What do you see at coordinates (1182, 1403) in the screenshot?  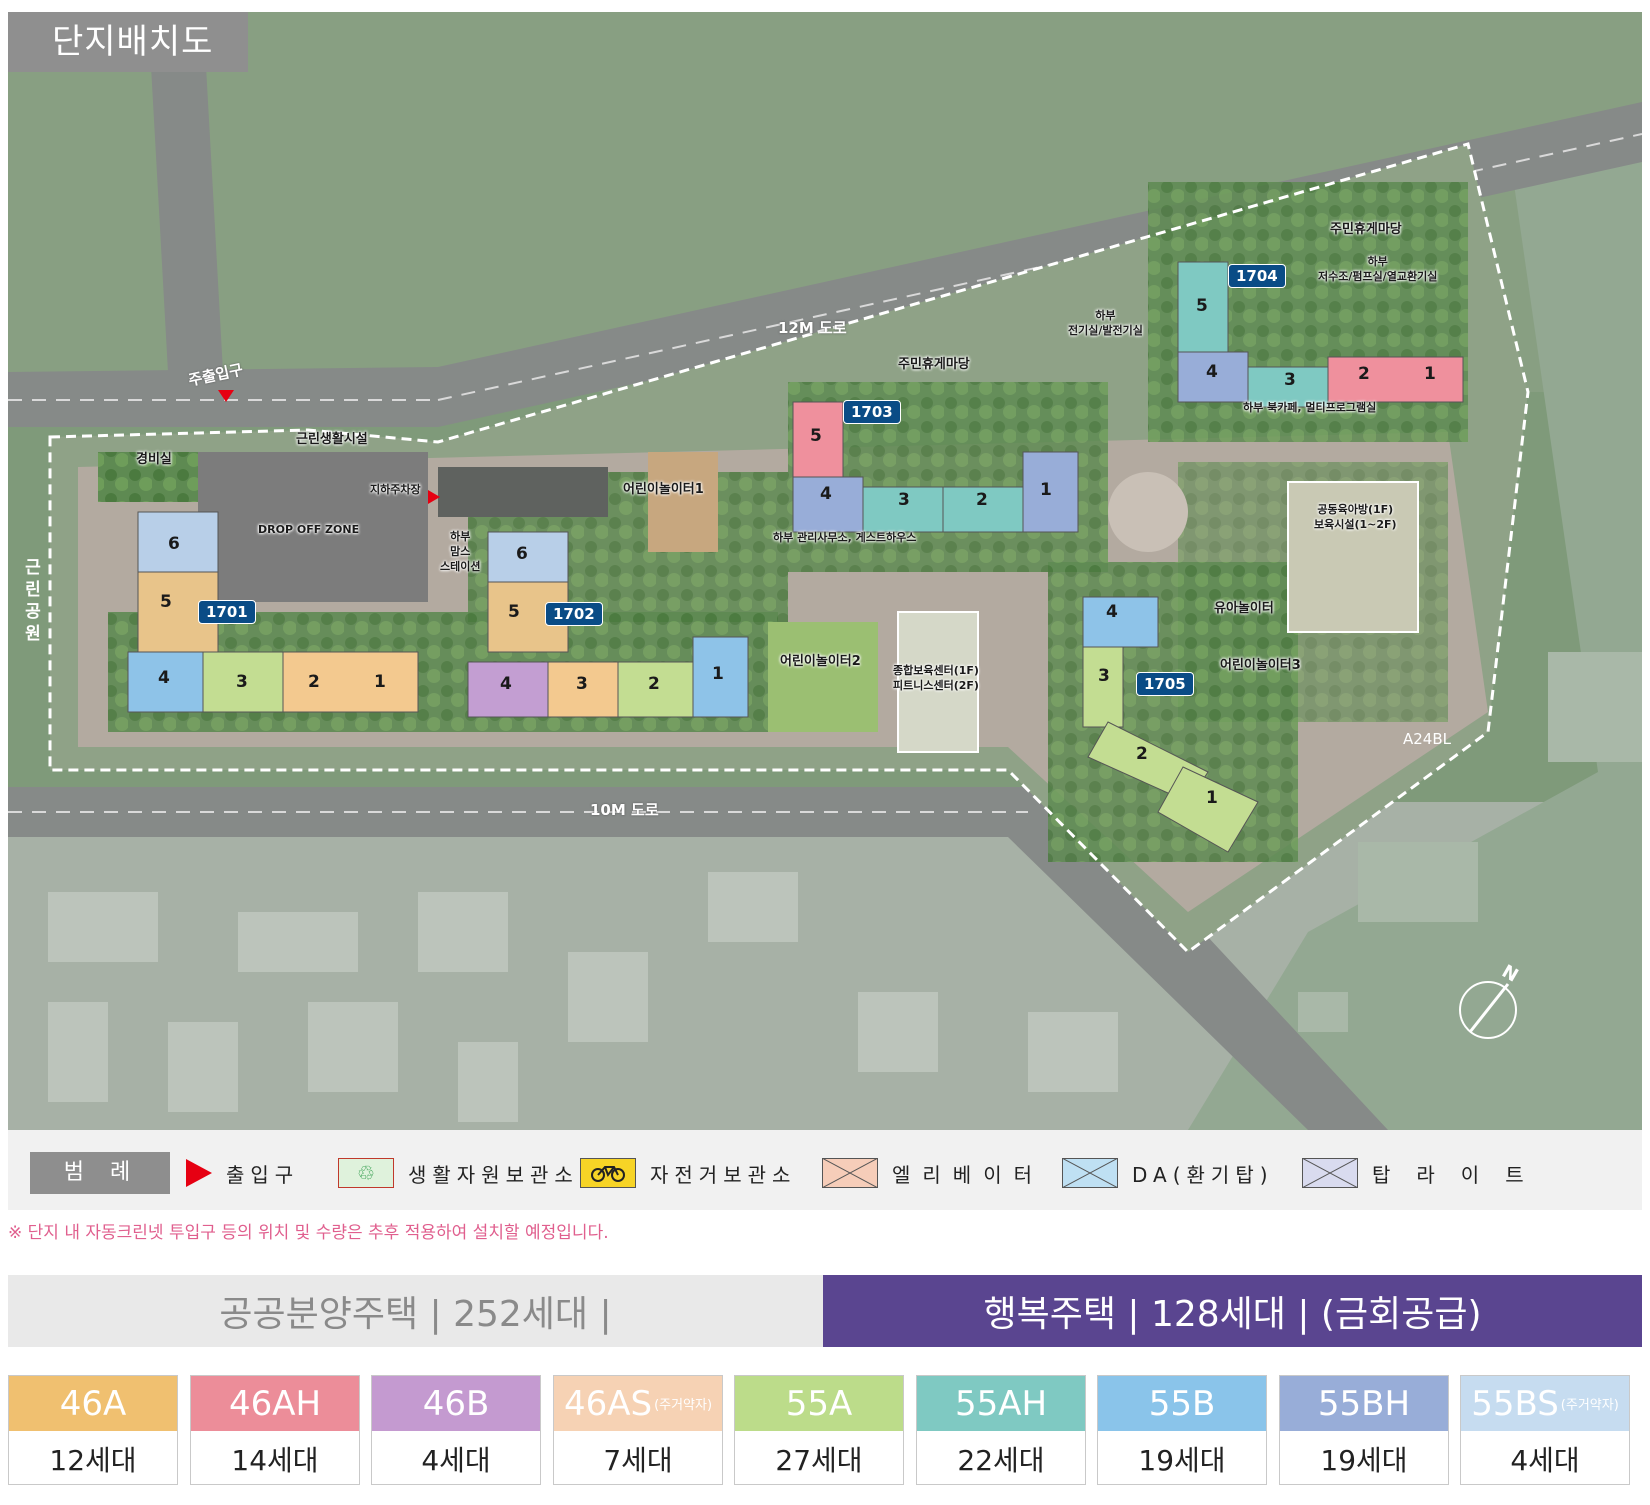 I see `unit-type-name: 55B` at bounding box center [1182, 1403].